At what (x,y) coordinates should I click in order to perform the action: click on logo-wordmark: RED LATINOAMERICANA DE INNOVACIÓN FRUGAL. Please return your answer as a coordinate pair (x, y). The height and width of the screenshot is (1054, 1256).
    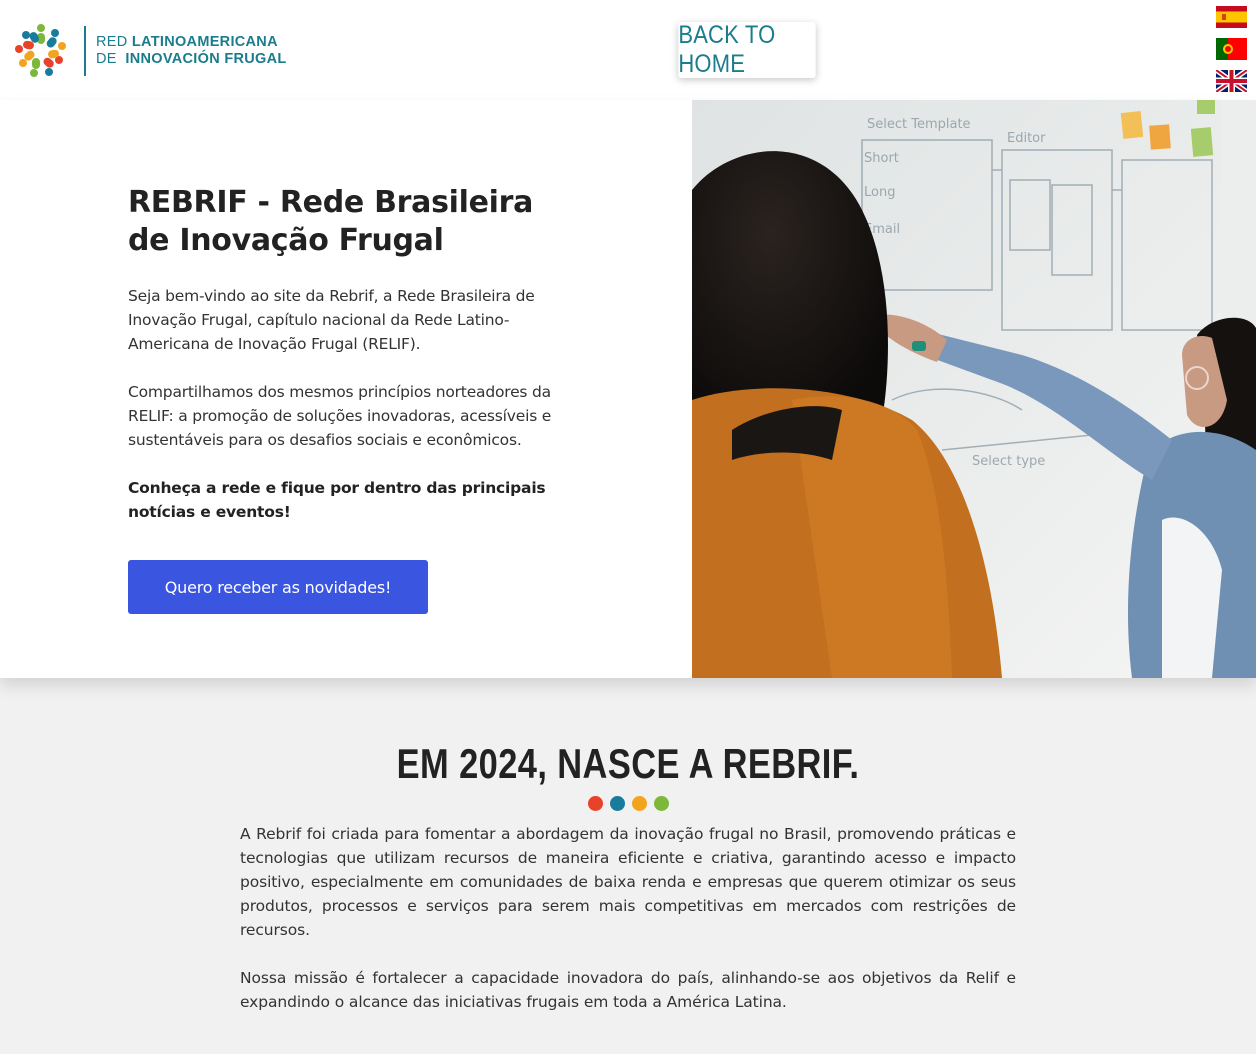
    Looking at the image, I should click on (191, 51).